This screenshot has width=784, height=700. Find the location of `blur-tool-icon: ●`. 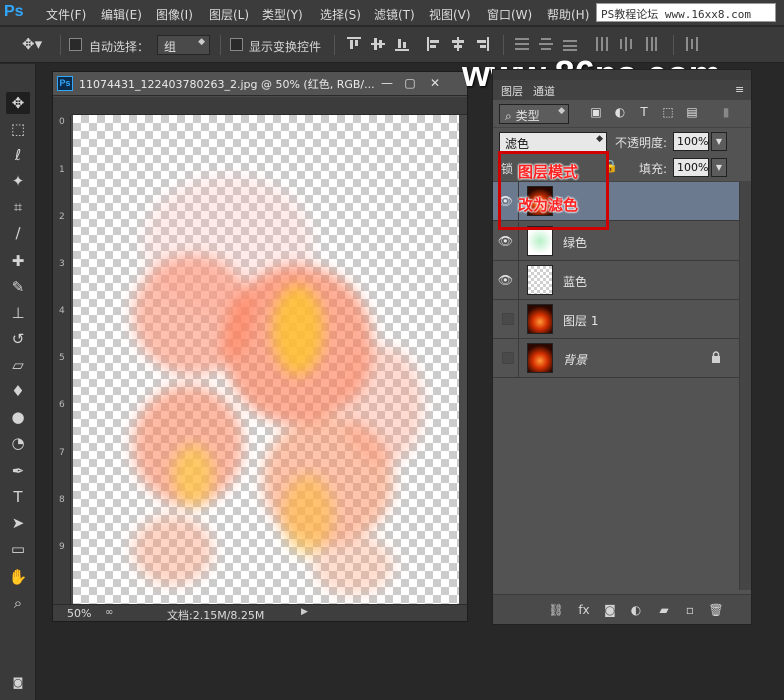

blur-tool-icon: ● is located at coordinates (18, 417).